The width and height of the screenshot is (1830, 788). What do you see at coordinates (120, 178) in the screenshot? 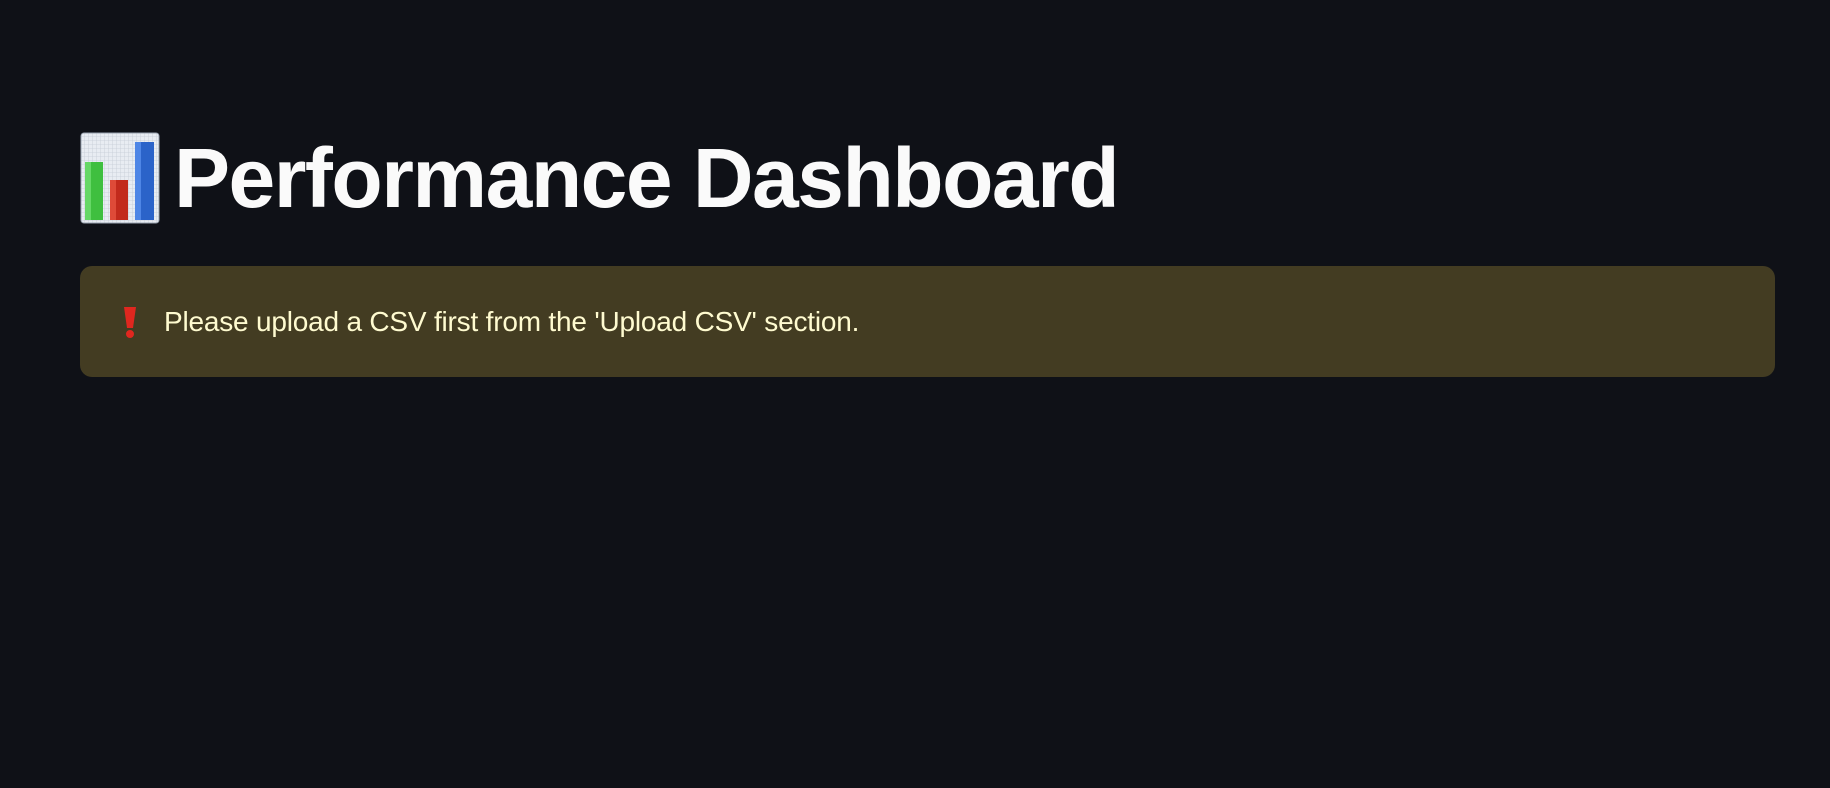
I see `bar-chart-icon` at bounding box center [120, 178].